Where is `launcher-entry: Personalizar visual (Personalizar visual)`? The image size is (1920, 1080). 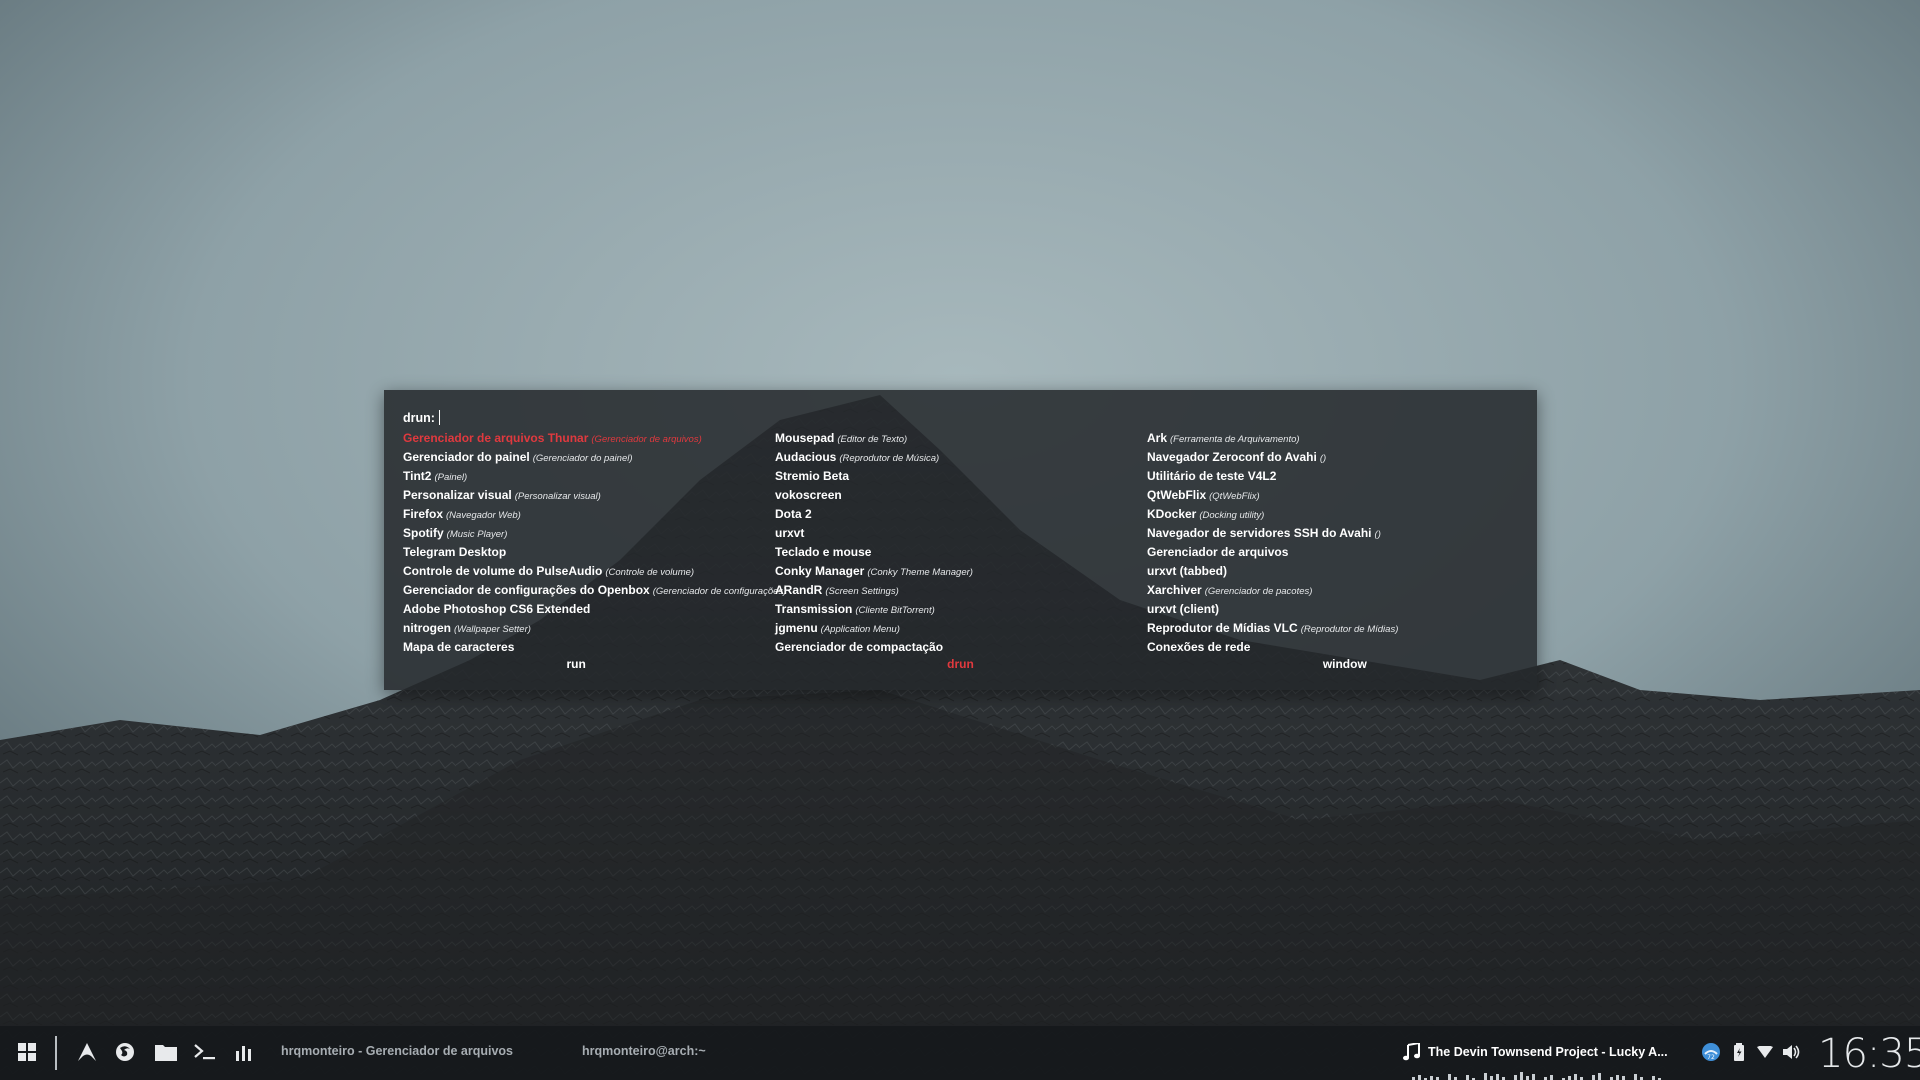
launcher-entry: Personalizar visual (Personalizar visual) is located at coordinates (588, 495).